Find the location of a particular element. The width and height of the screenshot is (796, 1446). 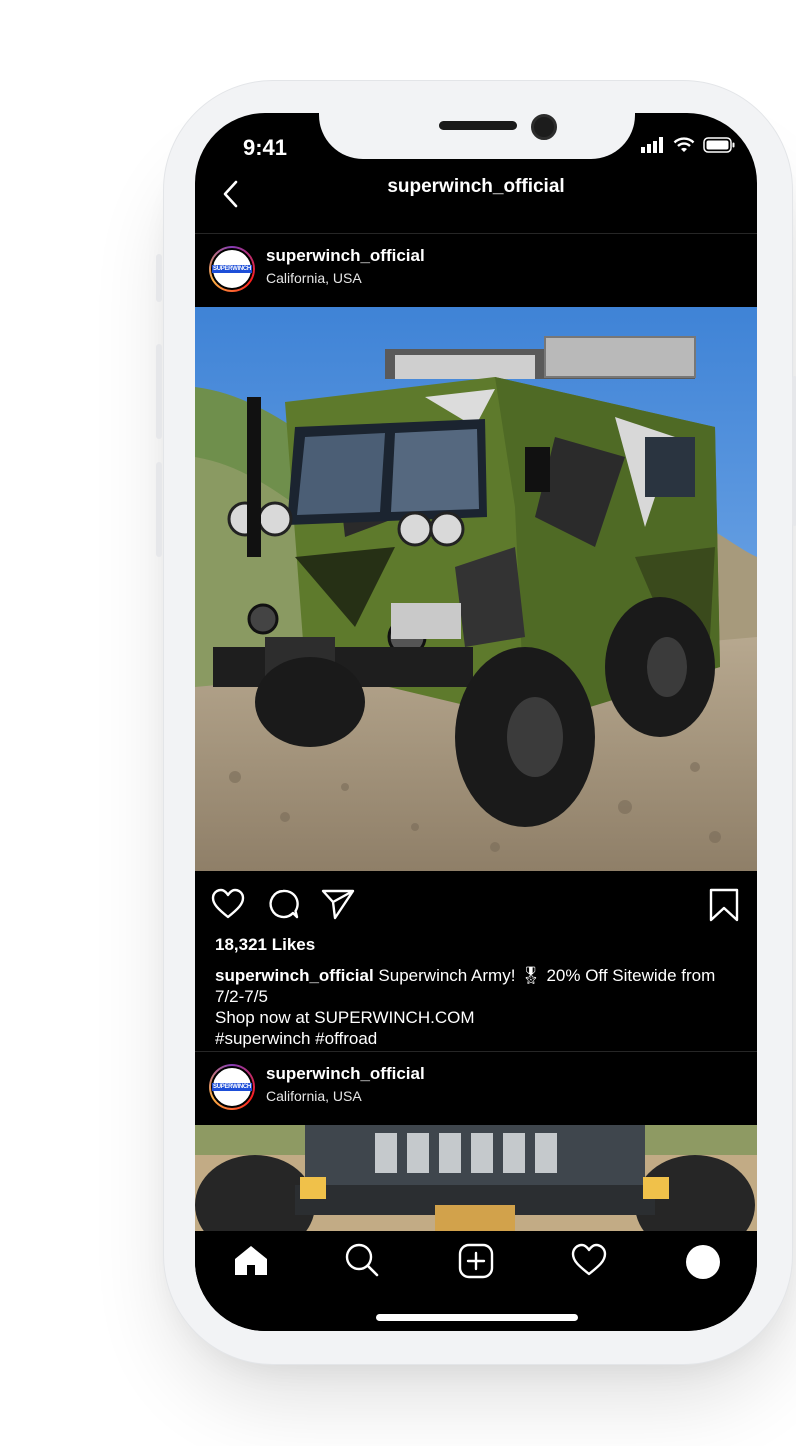

bookmark-icon is located at coordinates (724, 905).